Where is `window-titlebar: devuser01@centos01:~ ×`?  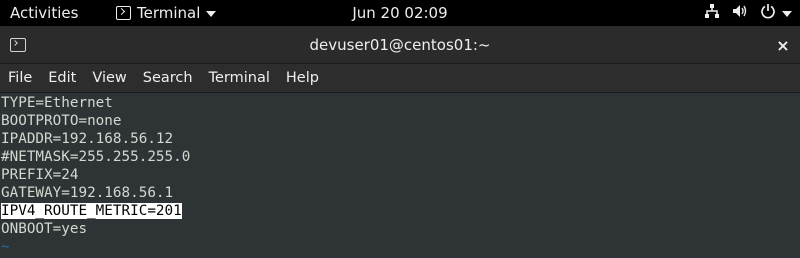
window-titlebar: devuser01@centos01:~ × is located at coordinates (400, 45).